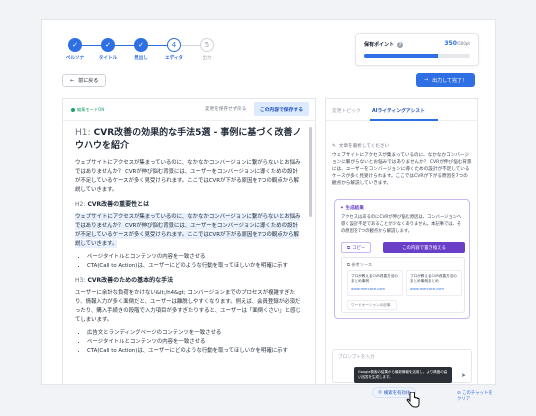  Describe the element at coordinates (450, 43) in the screenshot. I see `points-current: 350` at that location.